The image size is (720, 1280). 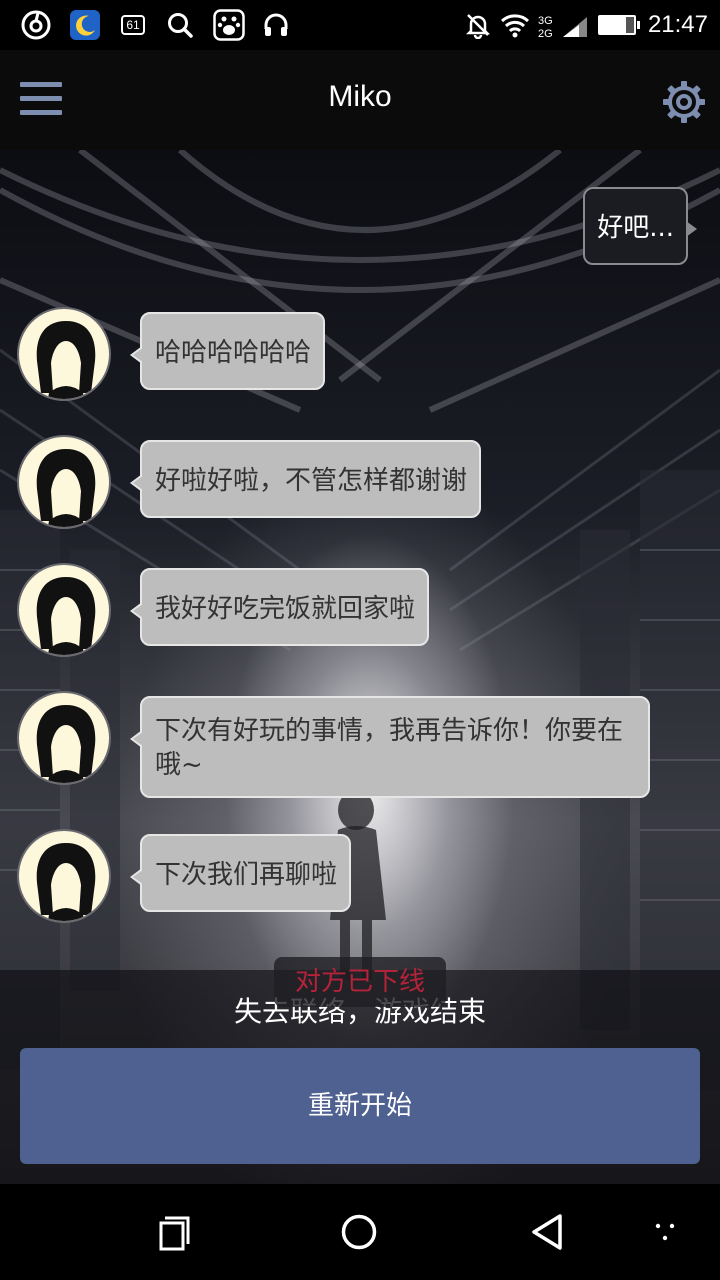 What do you see at coordinates (276, 25) in the screenshot?
I see `headphones-icon` at bounding box center [276, 25].